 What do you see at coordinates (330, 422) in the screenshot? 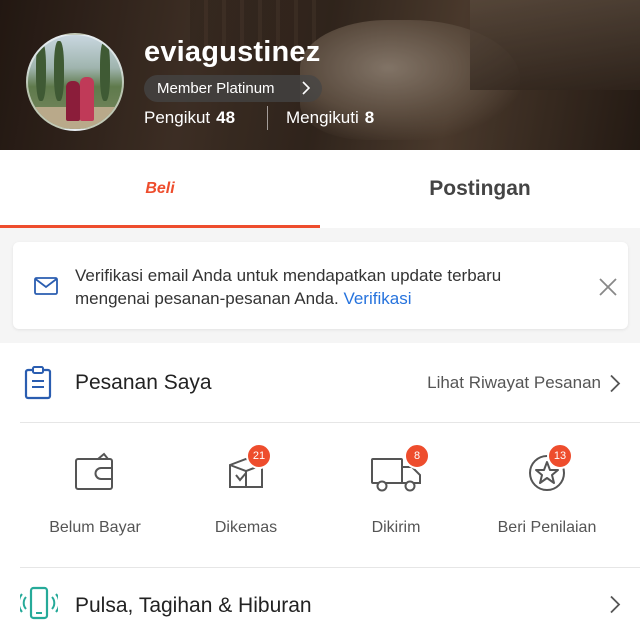
I see `divider` at bounding box center [330, 422].